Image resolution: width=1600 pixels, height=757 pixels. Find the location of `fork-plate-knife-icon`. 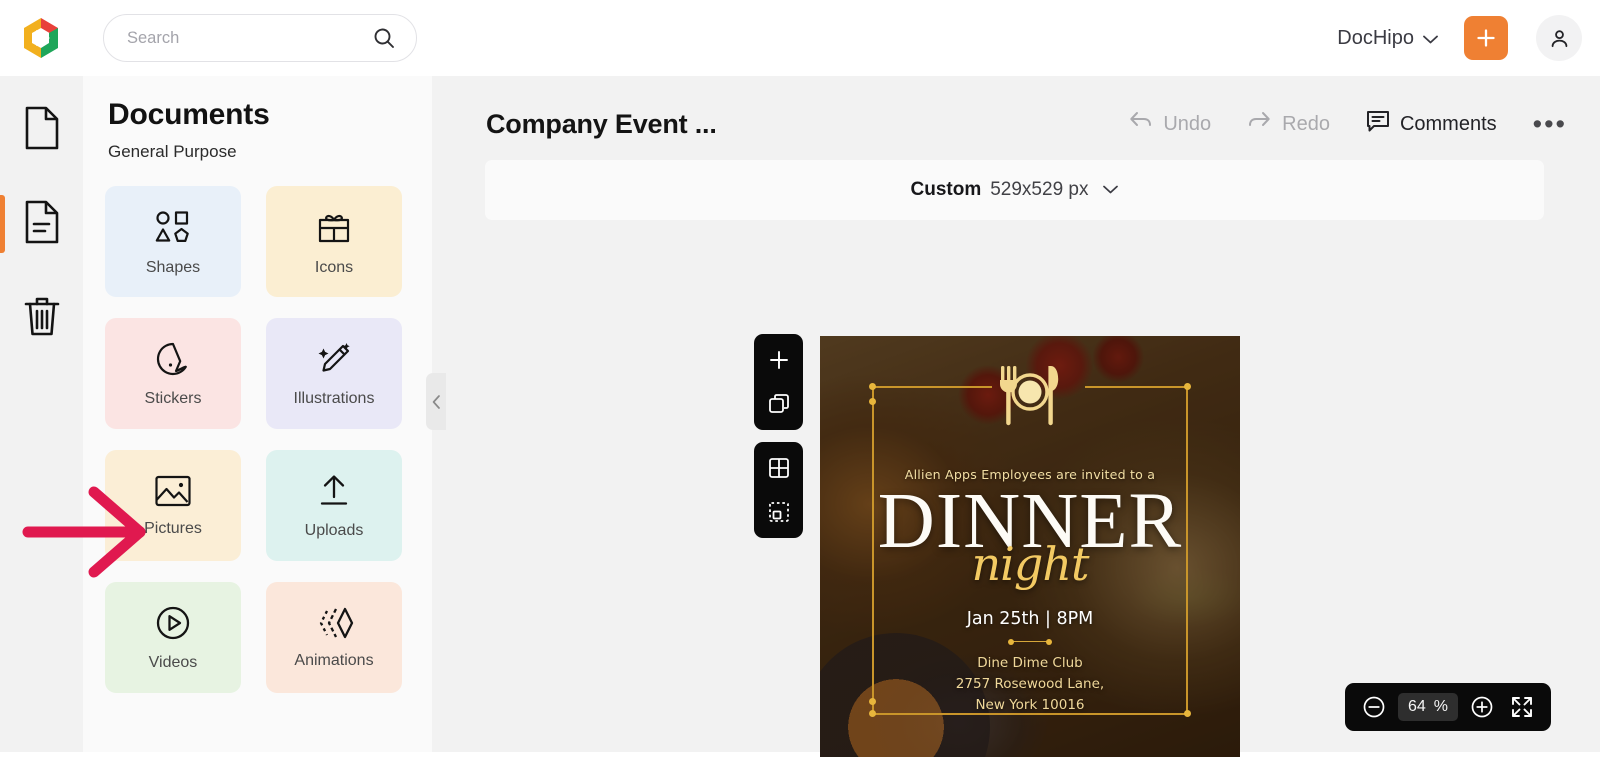

fork-plate-knife-icon is located at coordinates (1030, 397).